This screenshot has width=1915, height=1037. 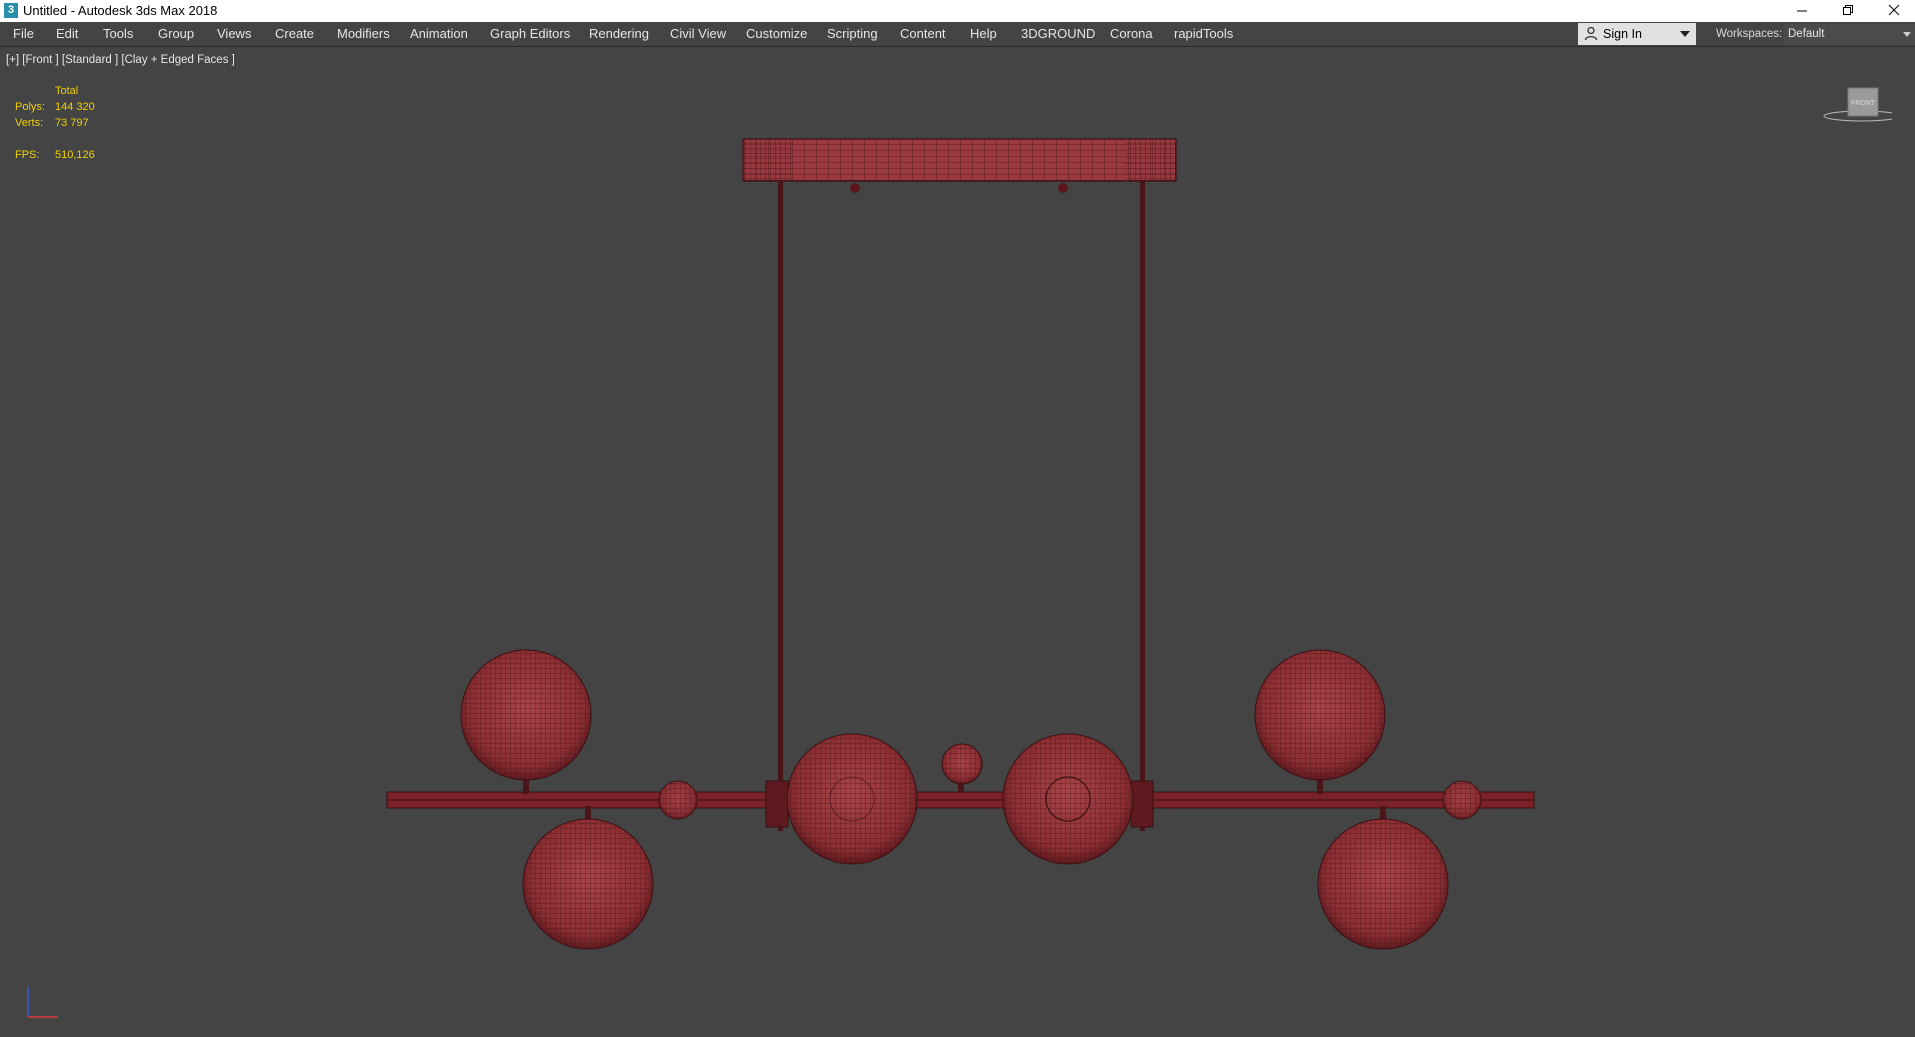 I want to click on close-icon, so click(x=1894, y=10).